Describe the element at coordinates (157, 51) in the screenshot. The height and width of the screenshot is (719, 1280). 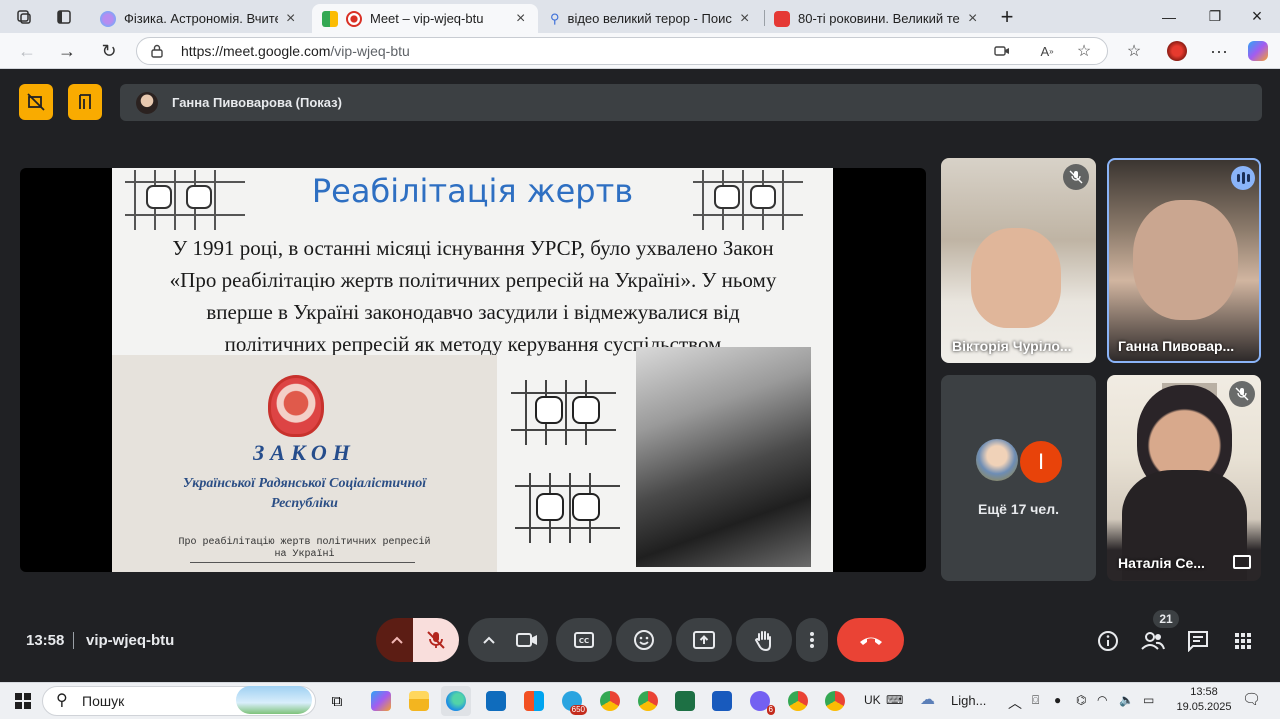
I see `site-info-icon` at that location.